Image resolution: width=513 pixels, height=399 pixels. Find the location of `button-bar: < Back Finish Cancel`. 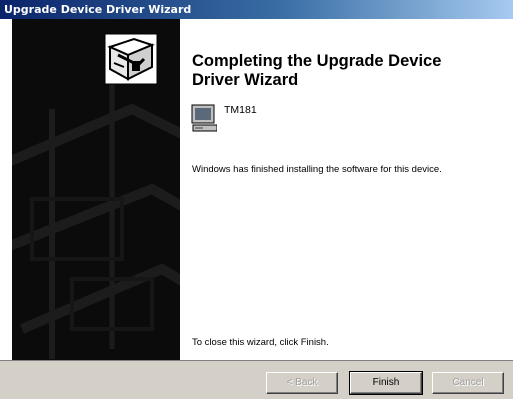

button-bar: < Back Finish Cancel is located at coordinates (256, 379).